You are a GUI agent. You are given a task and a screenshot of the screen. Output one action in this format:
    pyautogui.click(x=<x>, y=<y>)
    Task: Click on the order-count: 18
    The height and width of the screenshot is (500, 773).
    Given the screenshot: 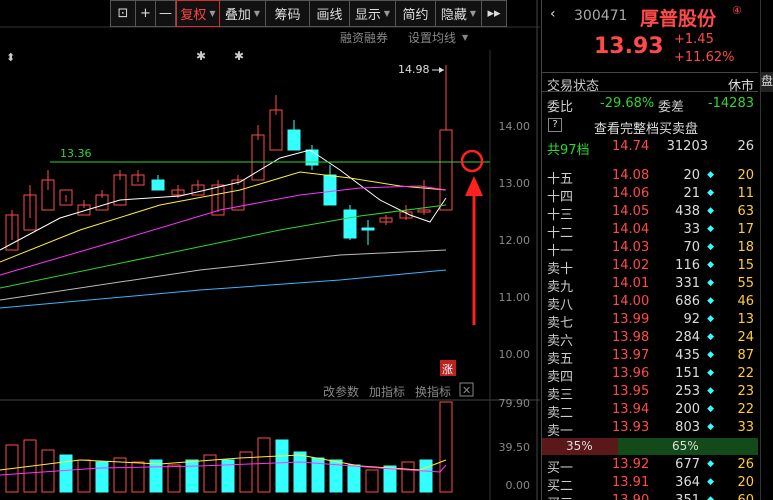 What is the action you would take?
    pyautogui.click(x=745, y=247)
    